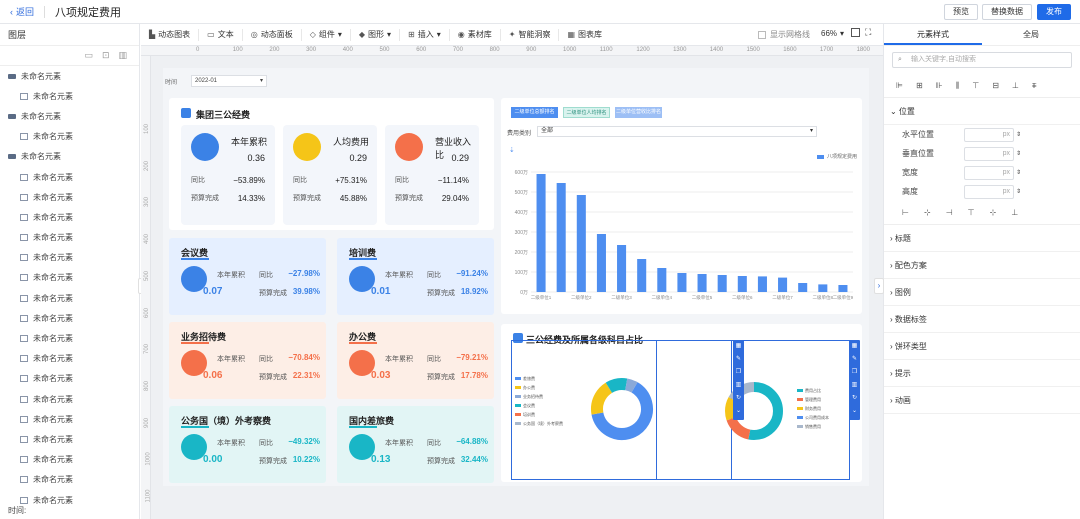 This screenshot has width=1080, height=519. What do you see at coordinates (376, 34) in the screenshot?
I see `toolbar-shape: ◆ 图形 ▾` at bounding box center [376, 34].